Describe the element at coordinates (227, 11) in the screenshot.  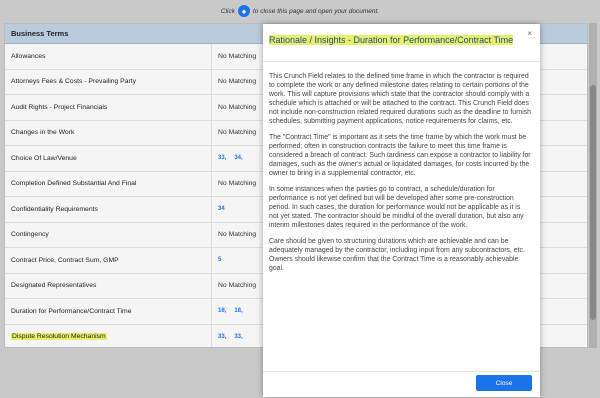
I see `hint-prefix: Click` at that location.